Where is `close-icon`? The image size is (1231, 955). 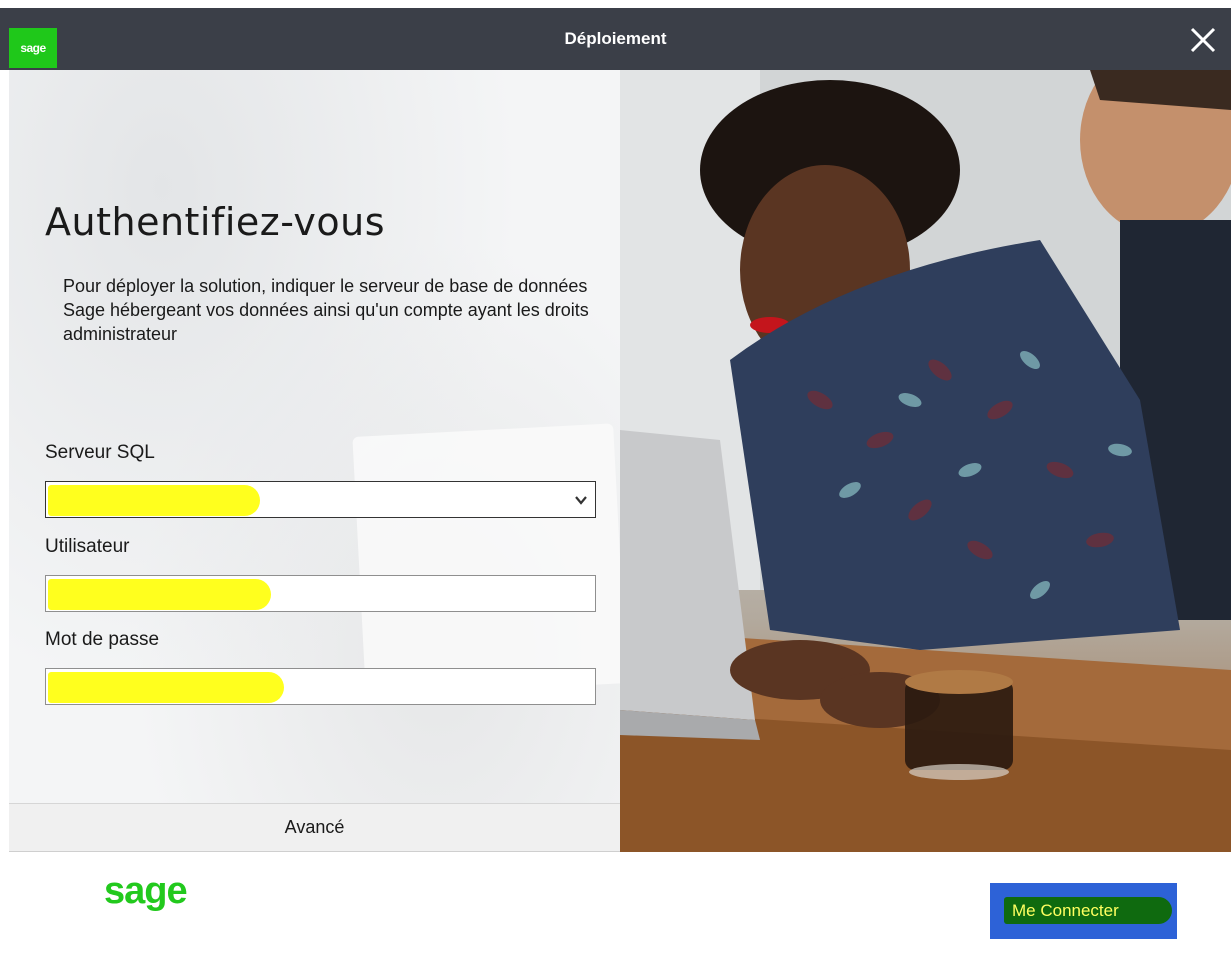
close-icon is located at coordinates (1203, 40).